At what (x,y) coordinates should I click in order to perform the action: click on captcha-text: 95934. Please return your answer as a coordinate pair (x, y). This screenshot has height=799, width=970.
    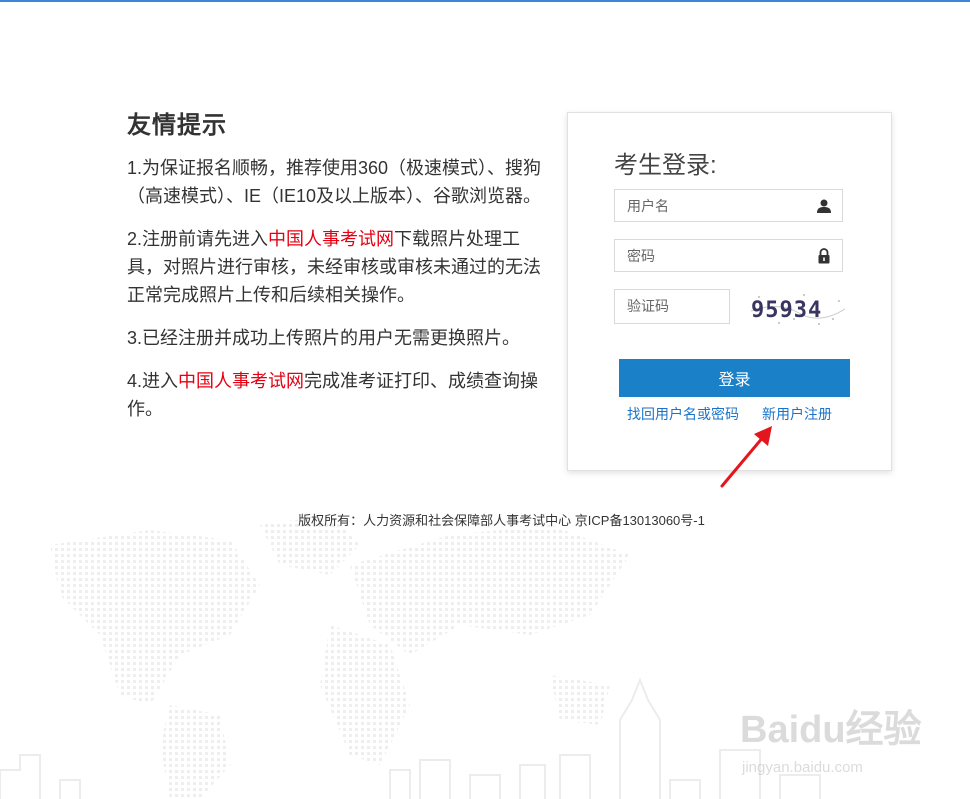
    Looking at the image, I should click on (786, 310).